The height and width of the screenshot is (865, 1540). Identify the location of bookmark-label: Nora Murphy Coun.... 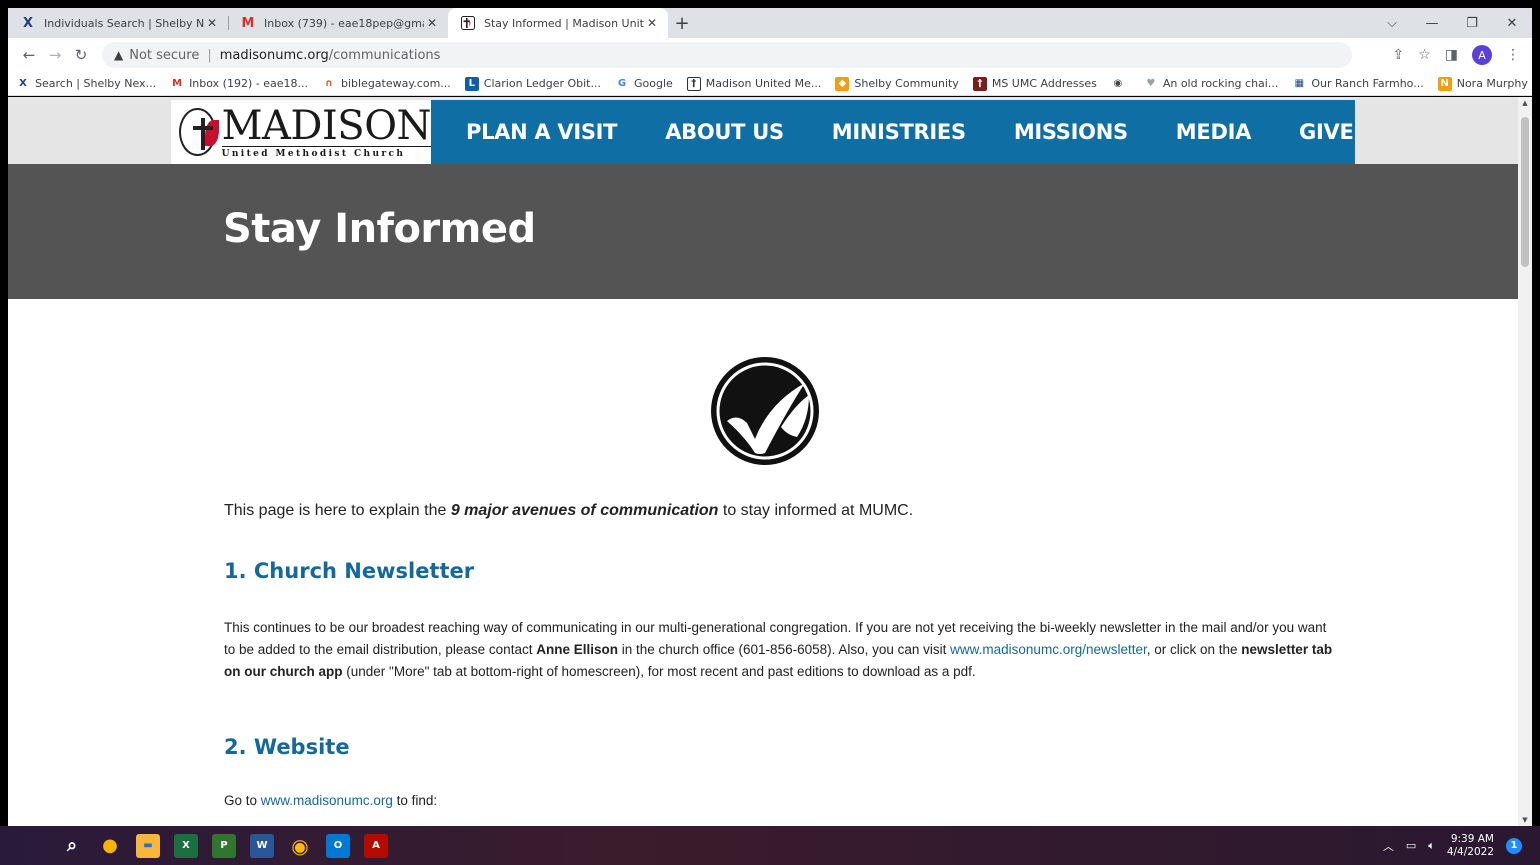
(1494, 83).